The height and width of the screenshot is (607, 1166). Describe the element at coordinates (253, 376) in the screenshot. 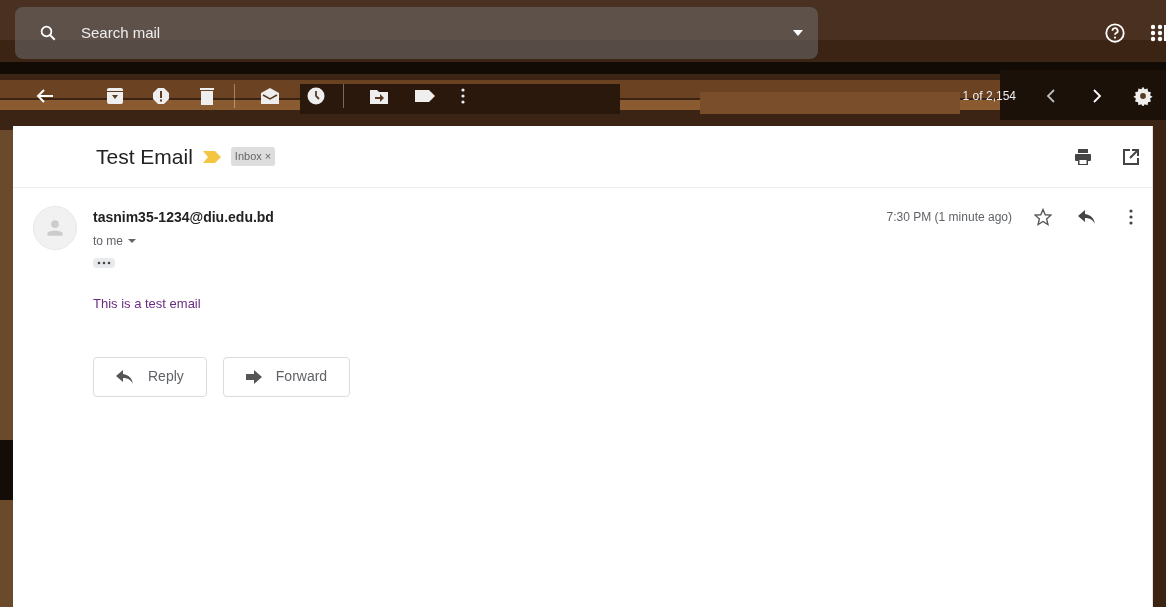

I see `forward-icon` at that location.